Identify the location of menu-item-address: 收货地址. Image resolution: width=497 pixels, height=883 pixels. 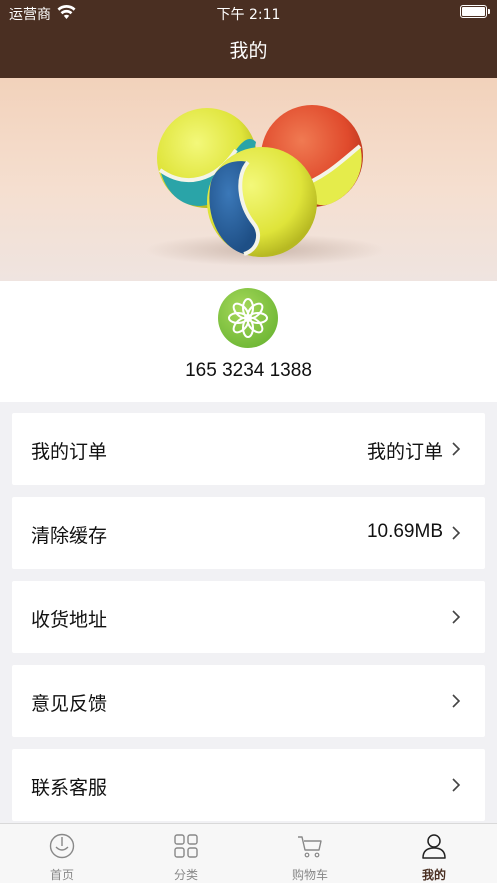
(248, 617).